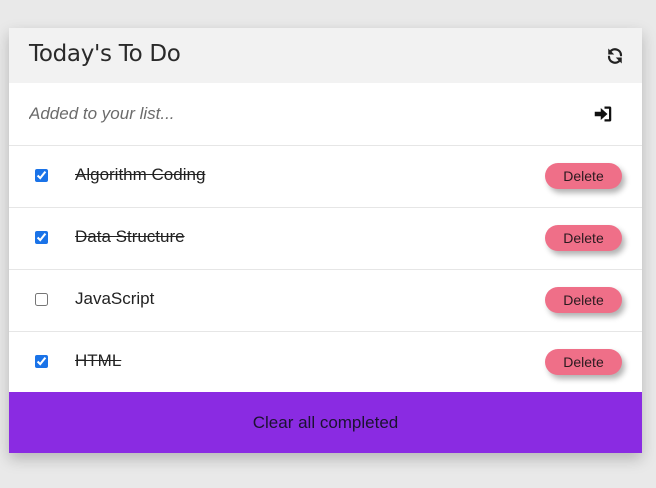 The height and width of the screenshot is (488, 656). Describe the element at coordinates (115, 298) in the screenshot. I see `todo-item-label: JavaScript` at that location.